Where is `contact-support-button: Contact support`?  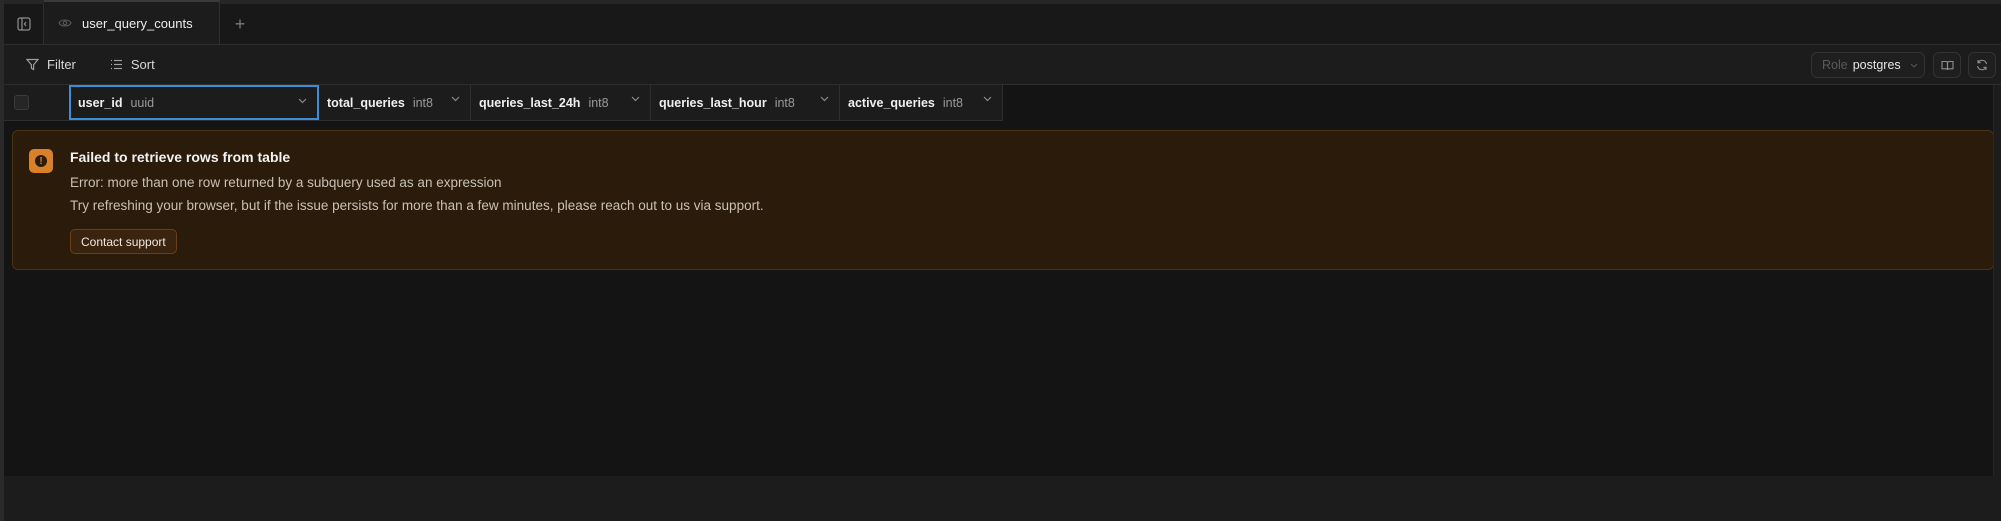 contact-support-button: Contact support is located at coordinates (123, 241).